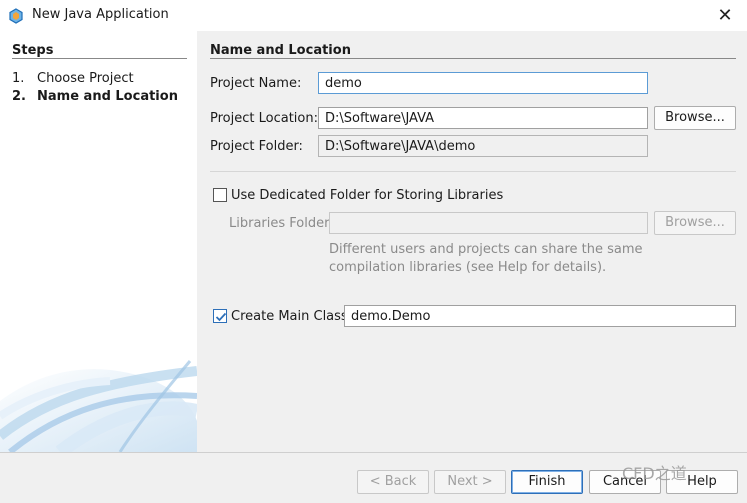 The width and height of the screenshot is (747, 503). I want to click on main-class-input: demo.Demo, so click(540, 316).